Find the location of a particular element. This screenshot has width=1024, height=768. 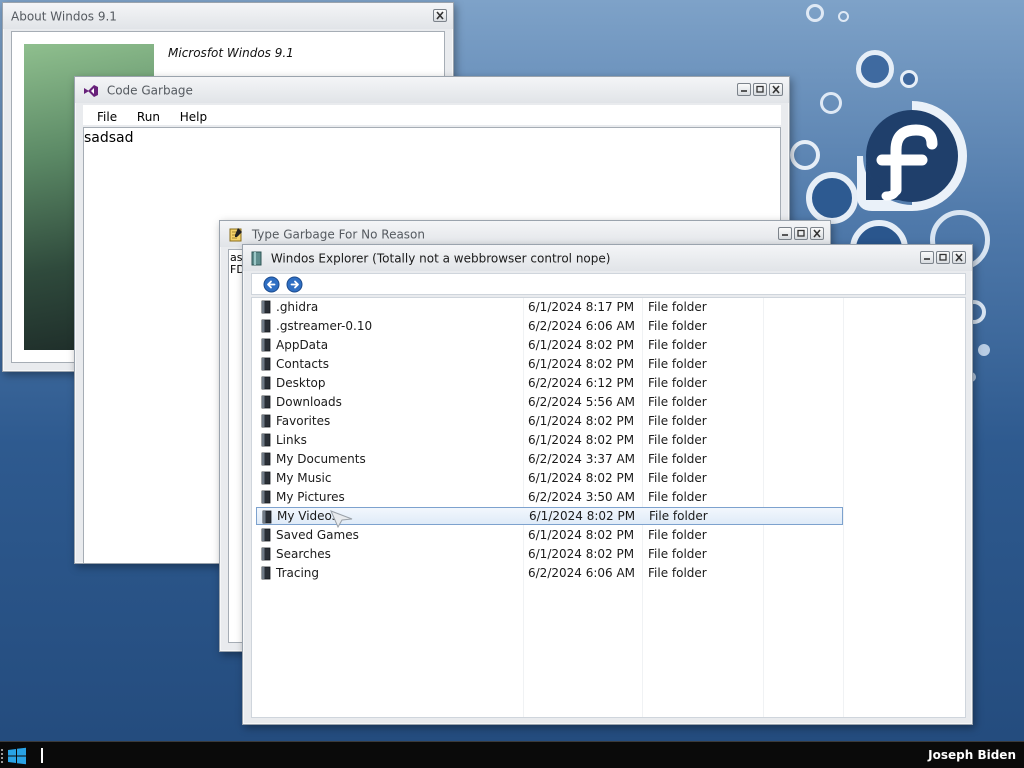

file-name: Contacts is located at coordinates (302, 364).